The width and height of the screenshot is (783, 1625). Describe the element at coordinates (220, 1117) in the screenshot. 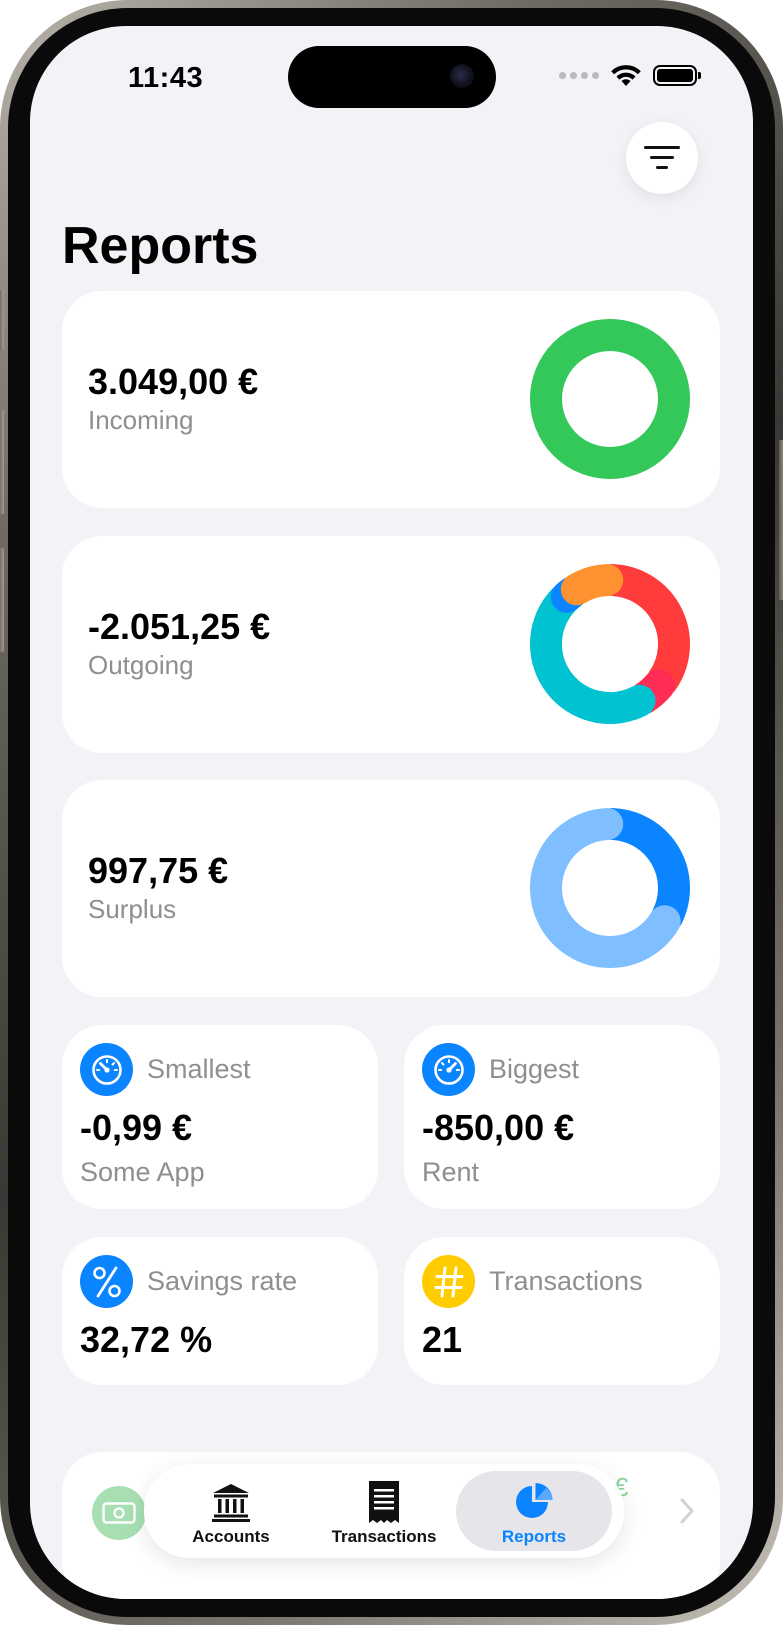

I see `smallest-card: Smallest -0,99 € Some App` at that location.